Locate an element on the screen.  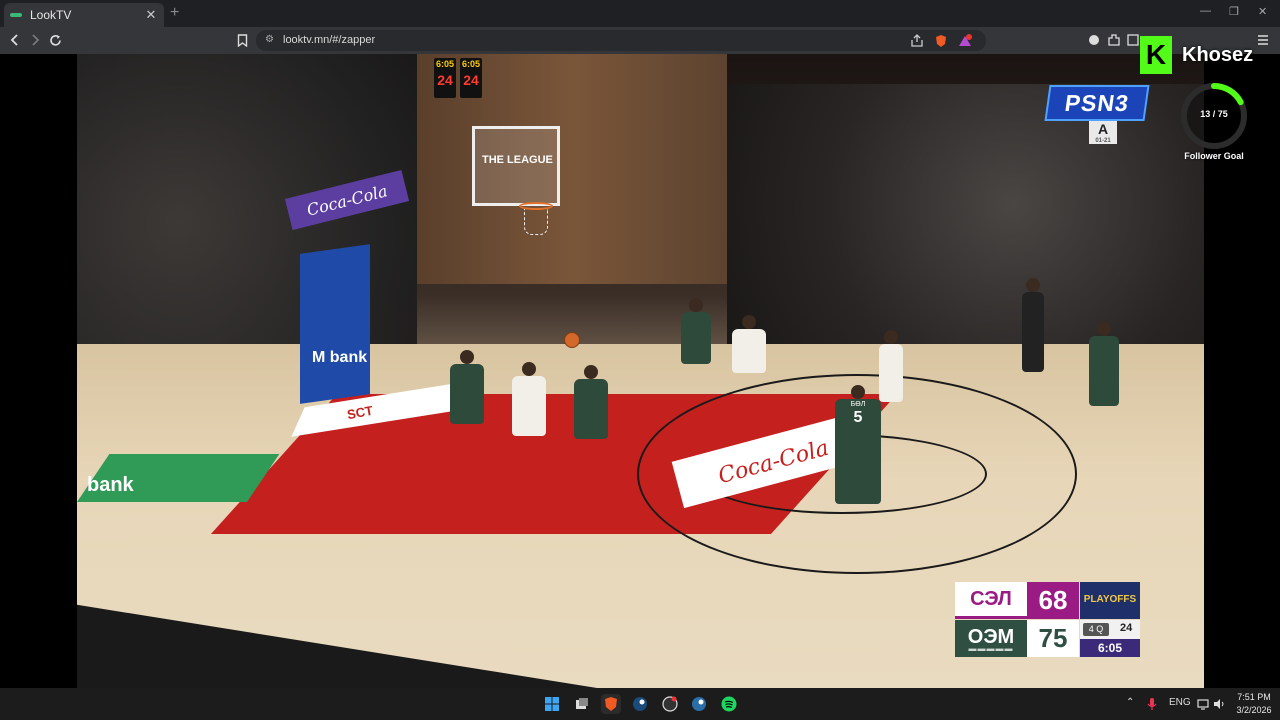
jersey-name: БӨЛ is located at coordinates (858, 404).